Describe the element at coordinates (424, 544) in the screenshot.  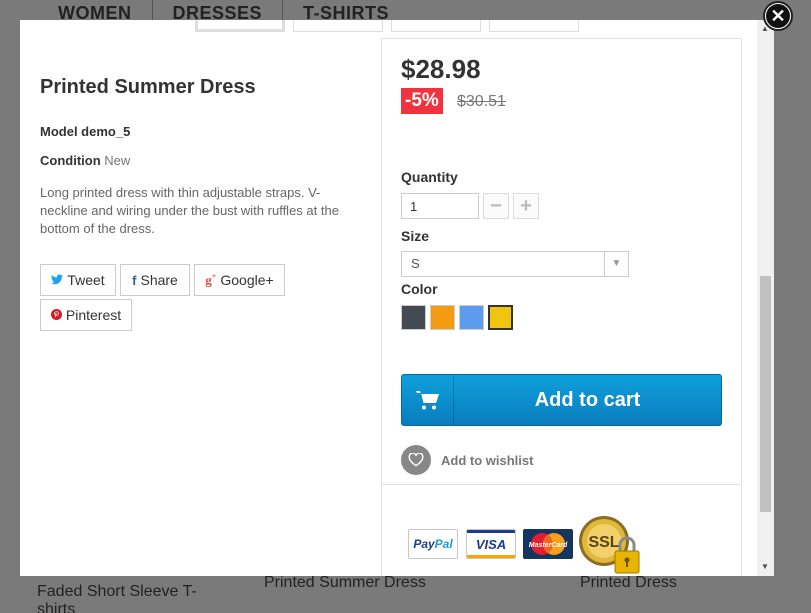
I see `paypal-logo-text: Pay` at that location.